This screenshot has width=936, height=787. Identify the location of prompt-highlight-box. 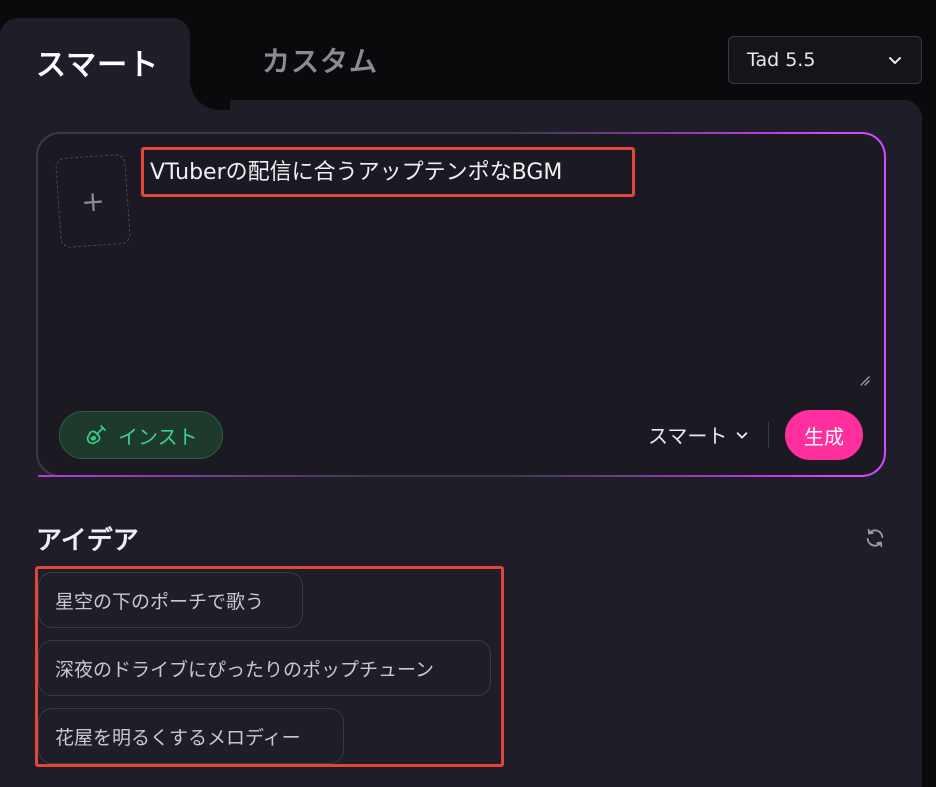
(388, 172).